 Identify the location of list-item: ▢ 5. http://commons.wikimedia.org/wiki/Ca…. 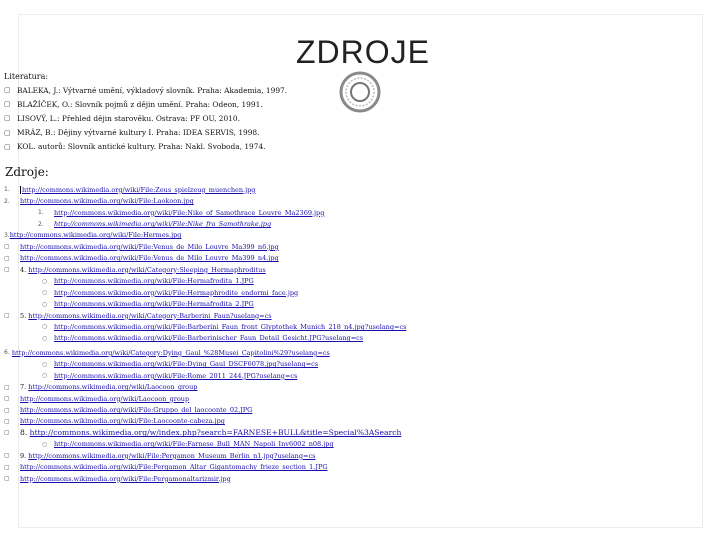
(360, 315).